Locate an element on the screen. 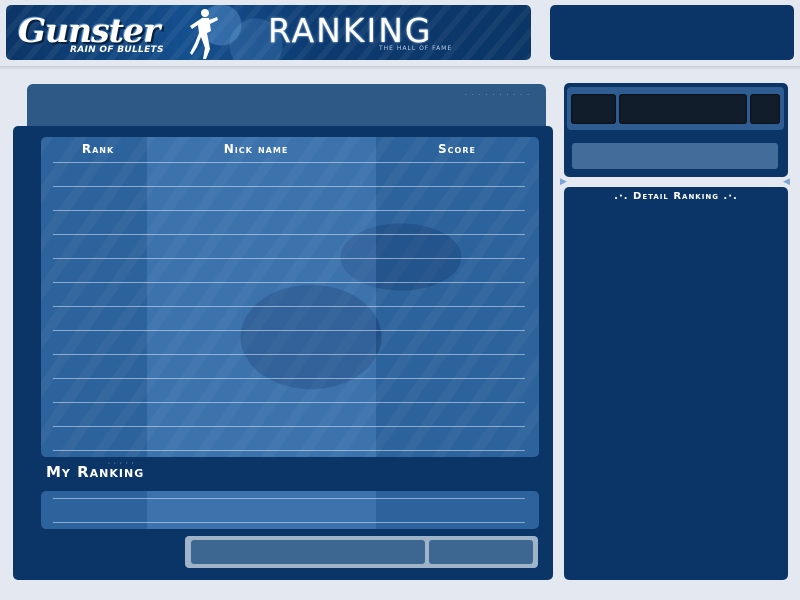 This screenshot has width=800, height=600. my-ranking-heading: My Ranking ····· is located at coordinates (95, 471).